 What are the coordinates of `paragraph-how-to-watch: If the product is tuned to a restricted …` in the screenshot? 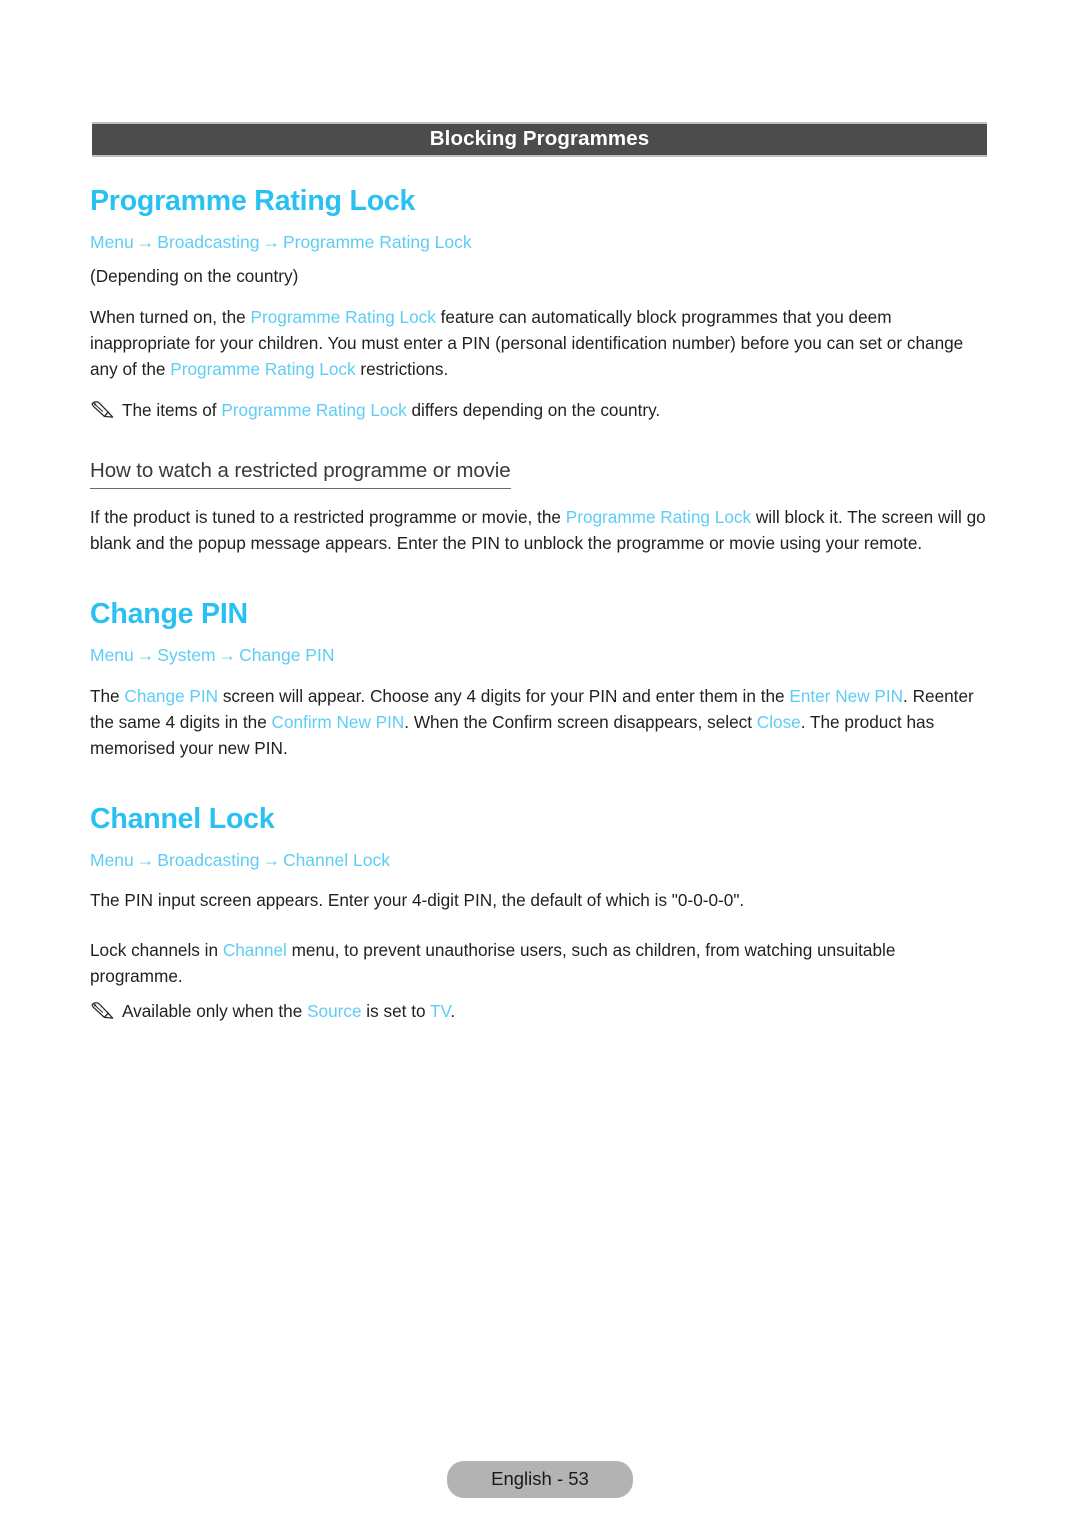 It's located at (540, 530).